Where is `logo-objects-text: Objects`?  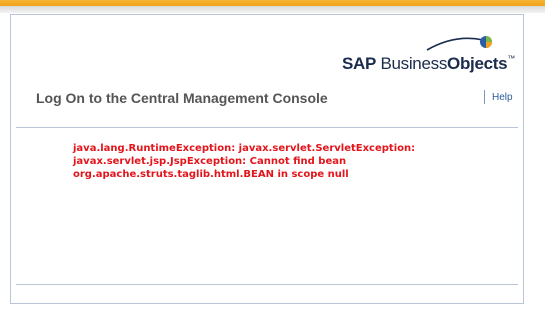 logo-objects-text: Objects is located at coordinates (477, 63).